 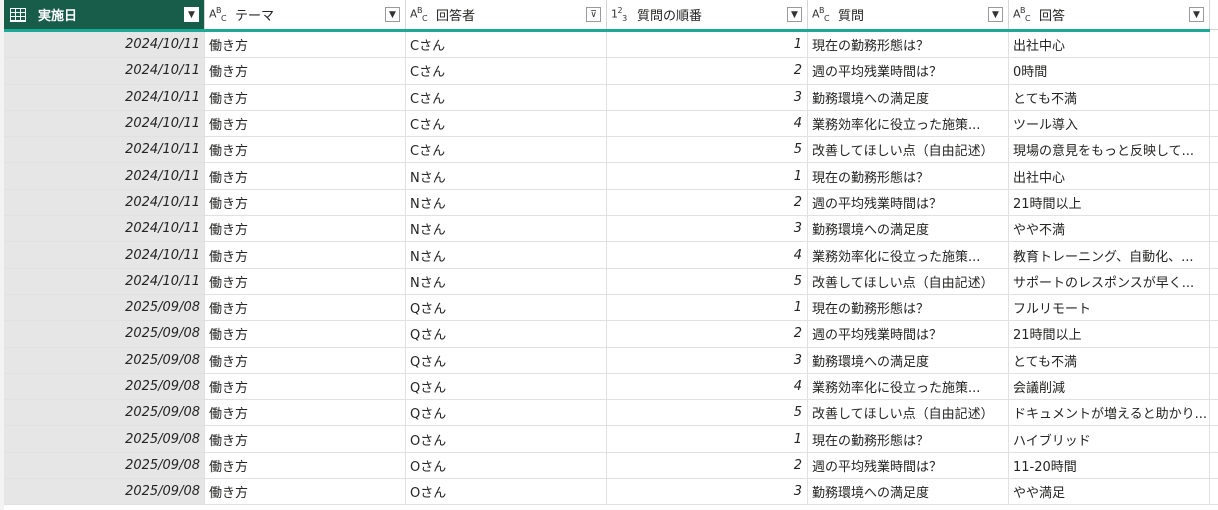 I want to click on cell-answer: フルリモート, so click(x=1109, y=307).